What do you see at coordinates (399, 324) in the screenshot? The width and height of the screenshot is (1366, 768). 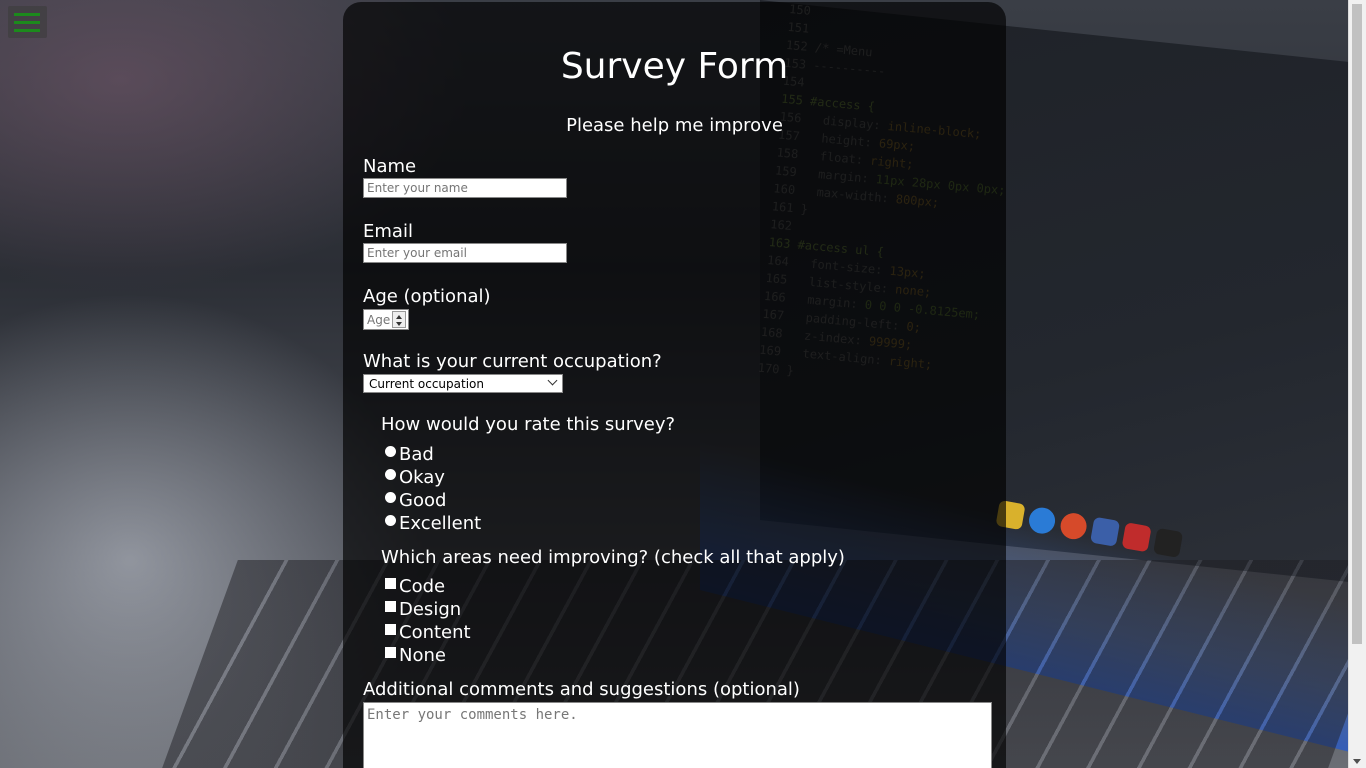 I see `stepper-down-icon` at bounding box center [399, 324].